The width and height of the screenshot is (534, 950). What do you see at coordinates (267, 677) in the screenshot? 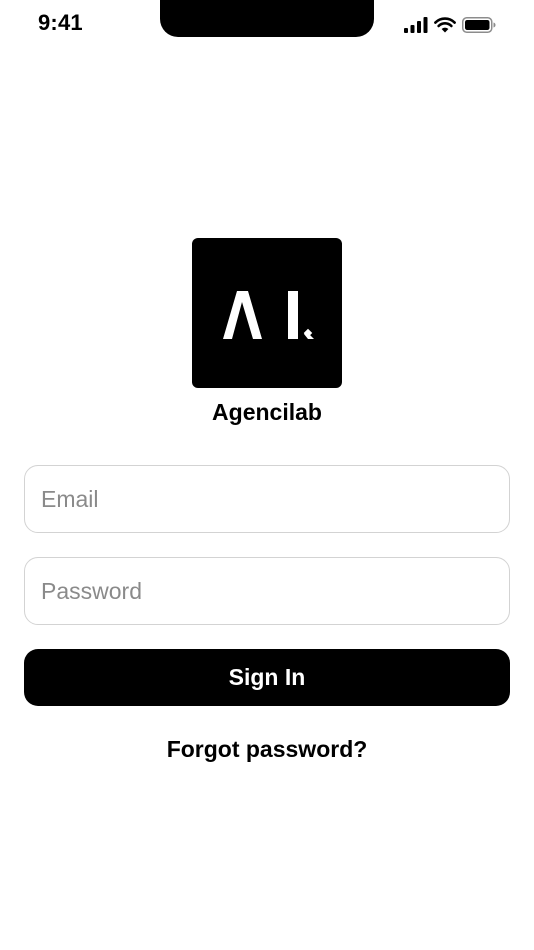
I see `sign-in-button: Sign In` at bounding box center [267, 677].